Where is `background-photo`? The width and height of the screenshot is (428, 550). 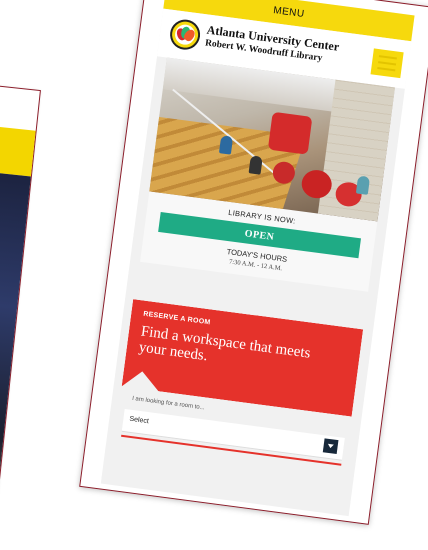 background-photo is located at coordinates (15, 338).